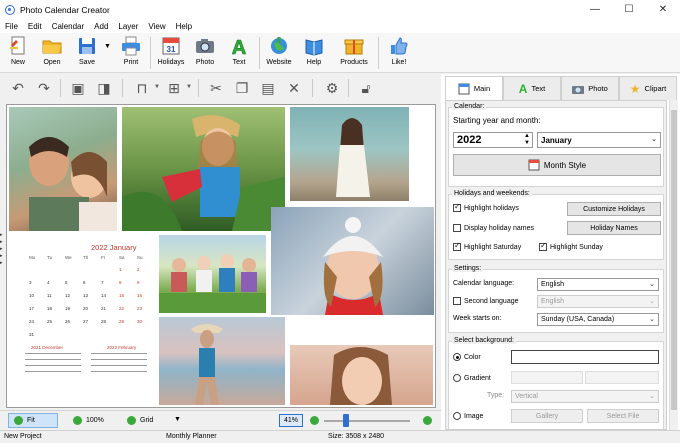 The height and width of the screenshot is (443, 680). I want to click on photo-smiling-woman, so click(361, 375).